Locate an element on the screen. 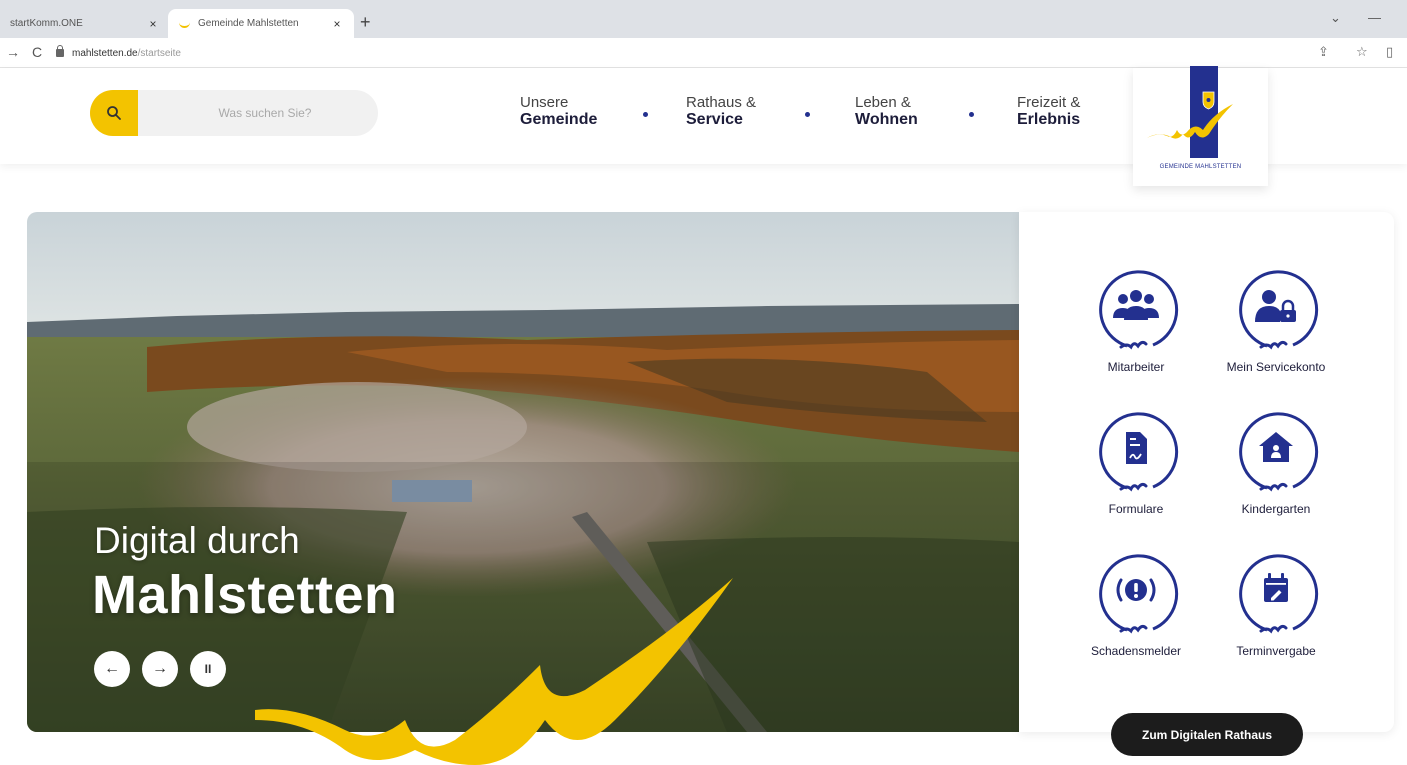 The image size is (1407, 765). back-arrow-icon: → is located at coordinates (13, 52).